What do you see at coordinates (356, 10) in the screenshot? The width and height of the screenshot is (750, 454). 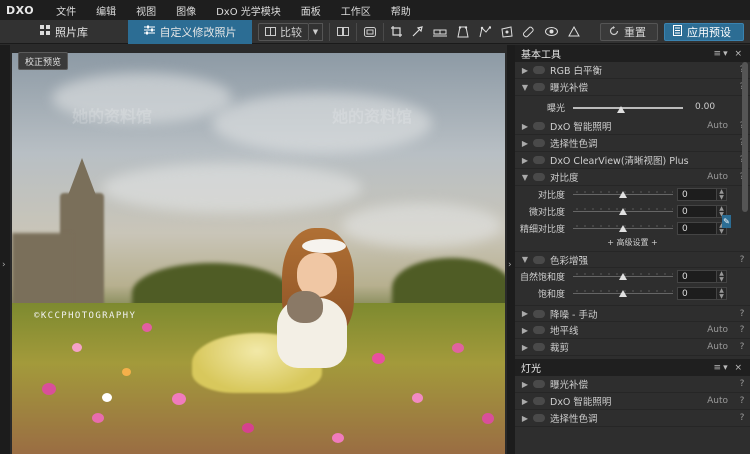 I see `menu-workspace: 工作区` at bounding box center [356, 10].